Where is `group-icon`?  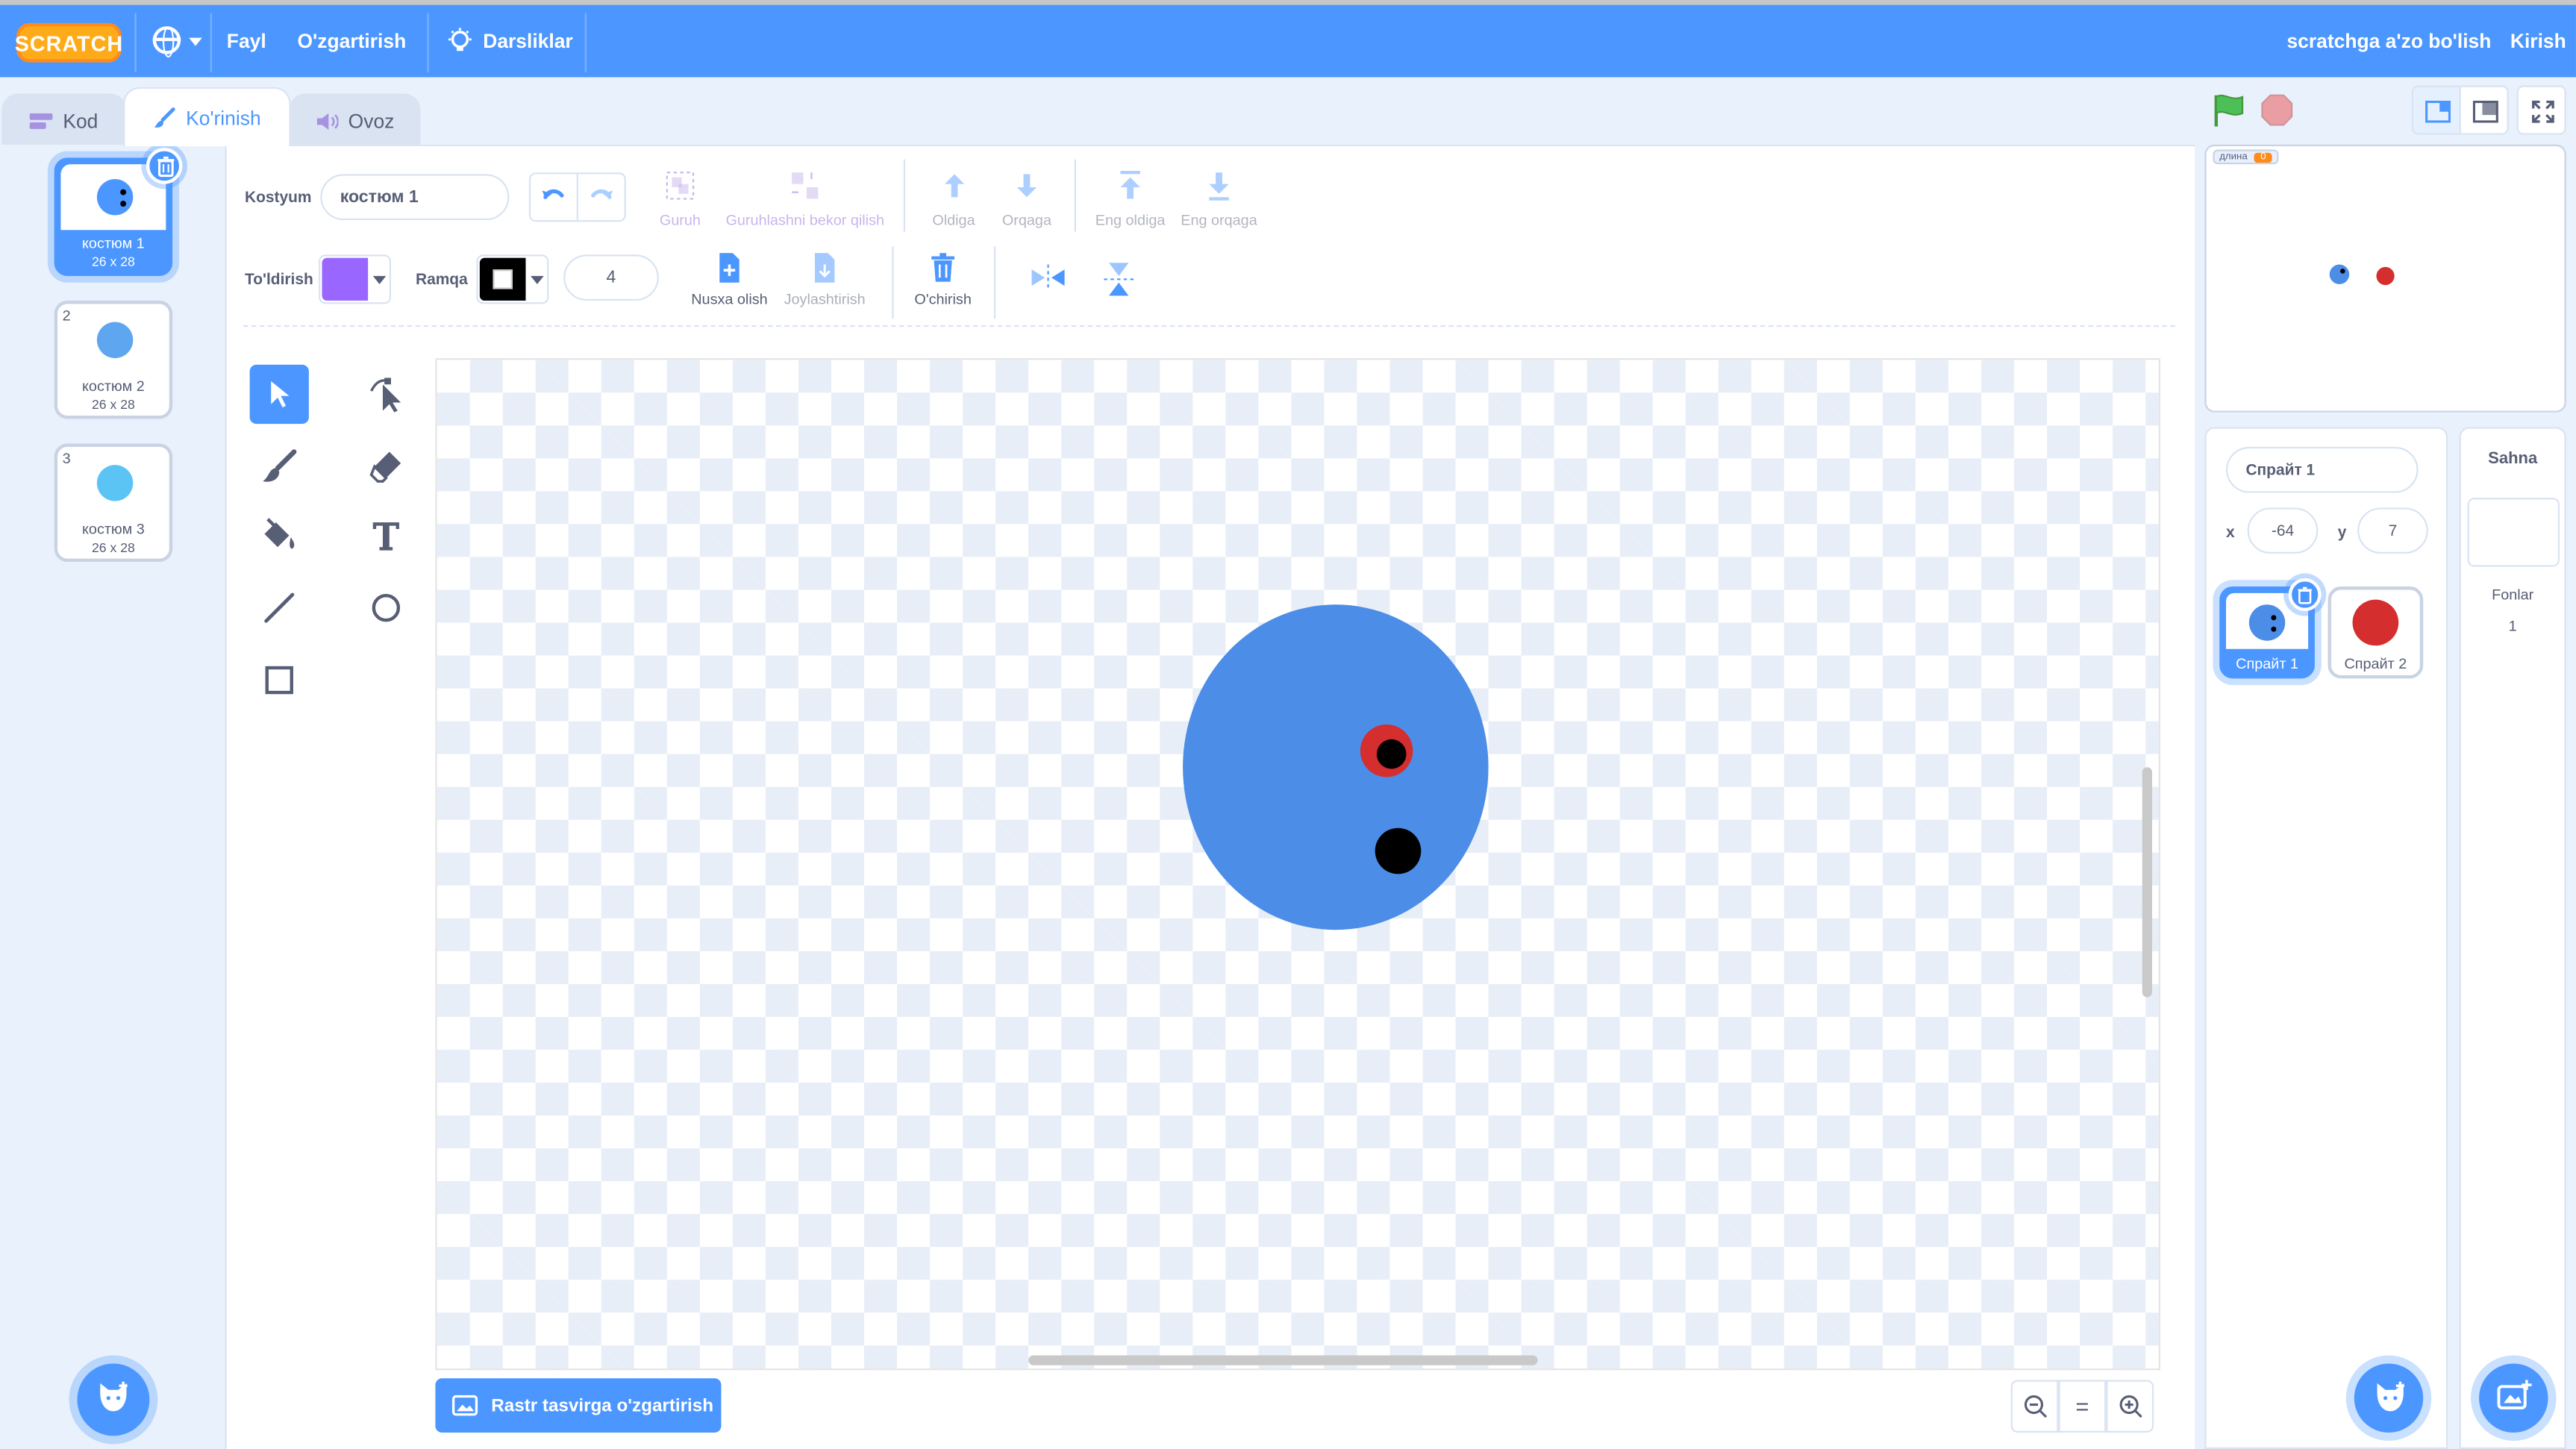 group-icon is located at coordinates (680, 186).